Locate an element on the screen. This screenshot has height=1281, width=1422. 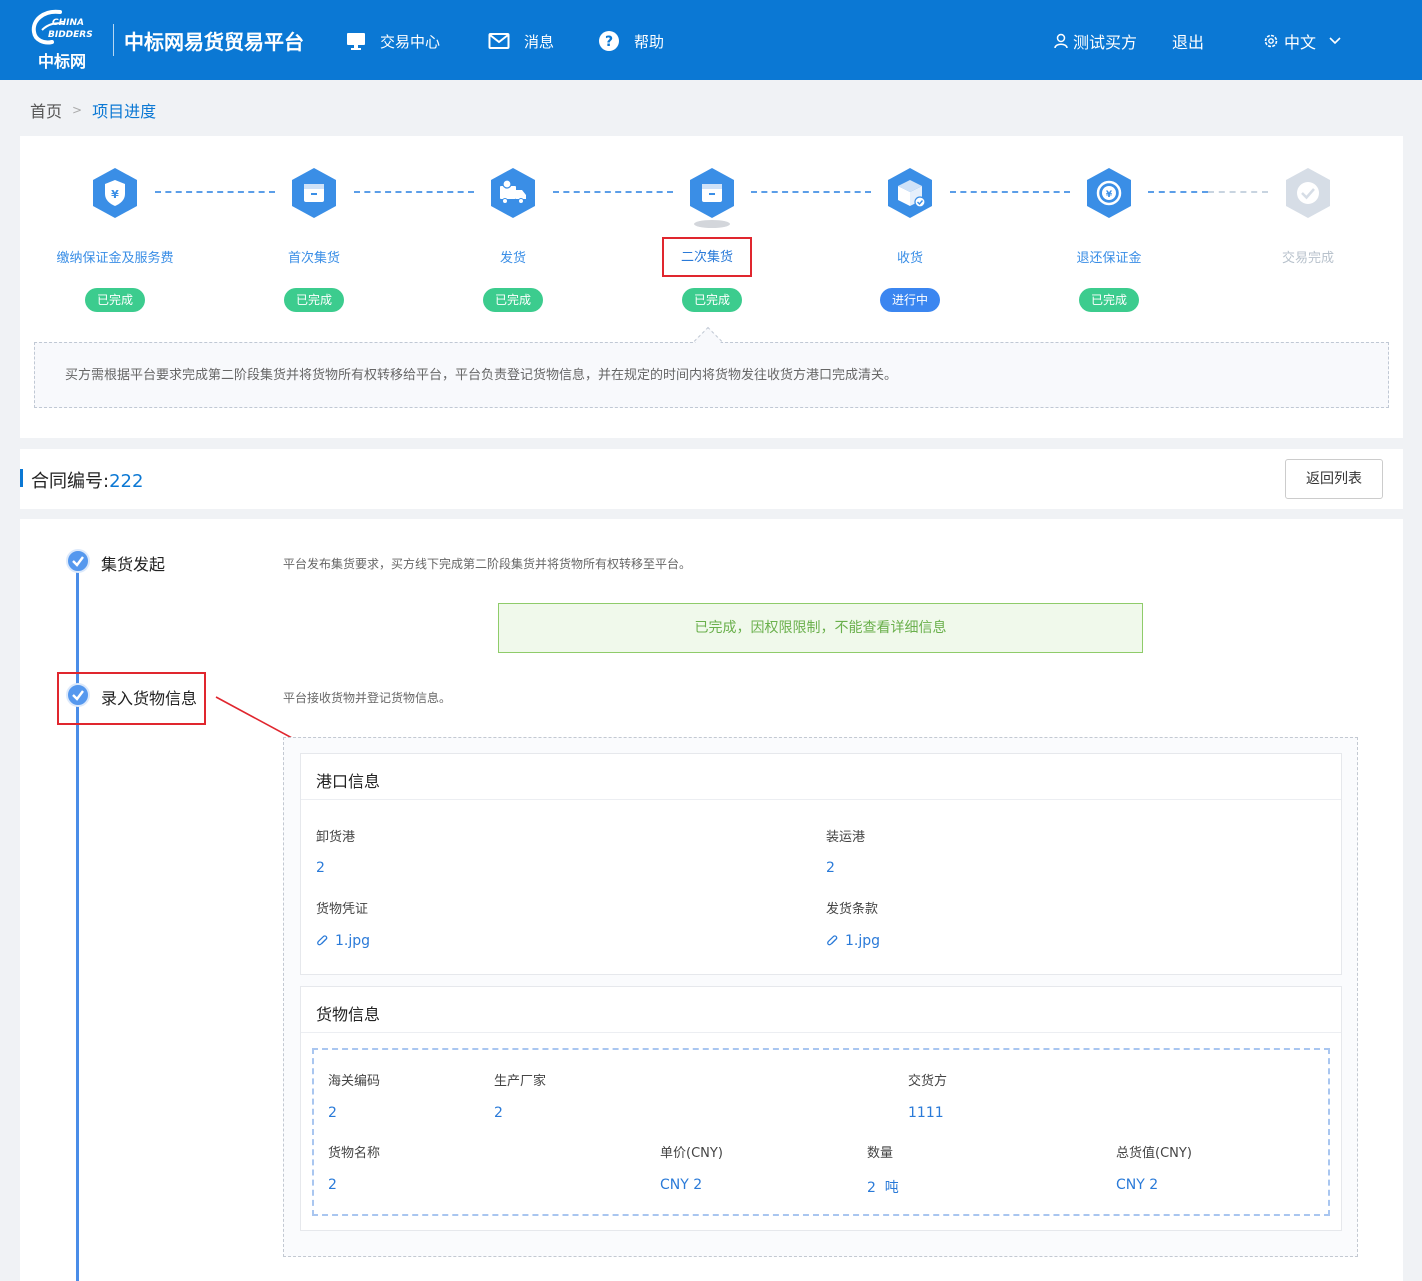
chevron-down-icon is located at coordinates (1335, 41).